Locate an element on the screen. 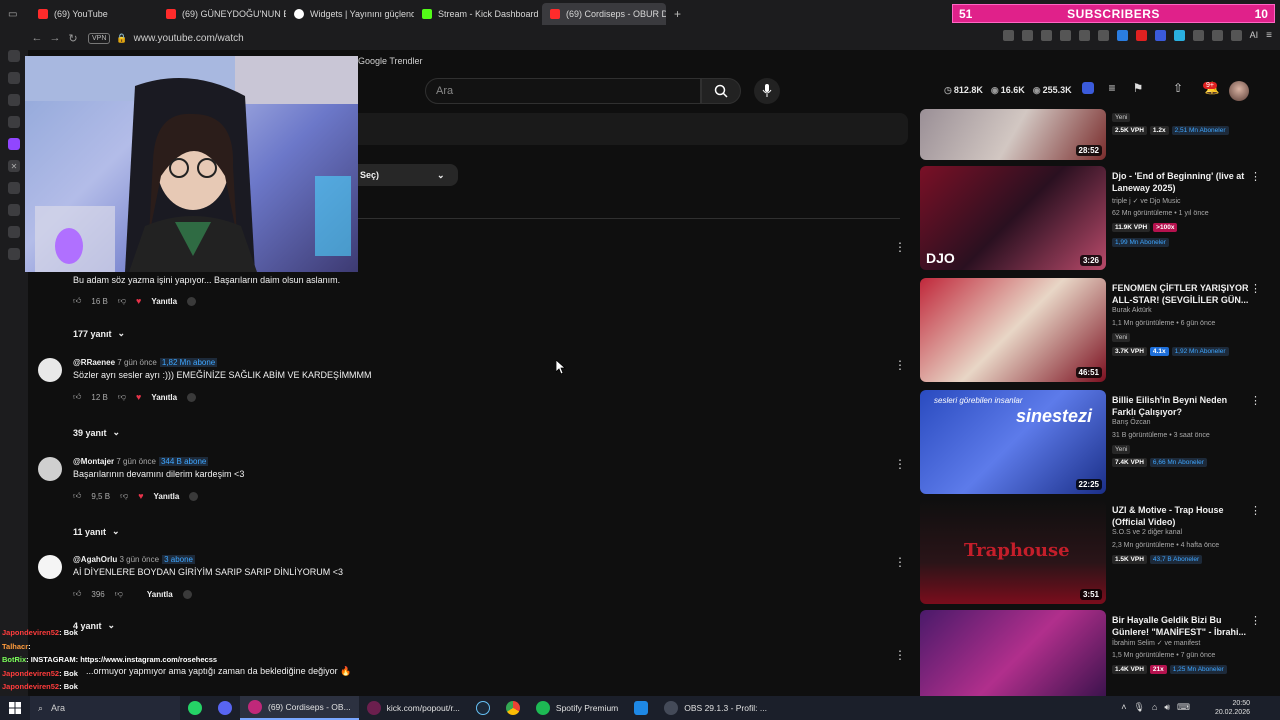 This screenshot has width=1280, height=720. app-icon is located at coordinates (641, 708).